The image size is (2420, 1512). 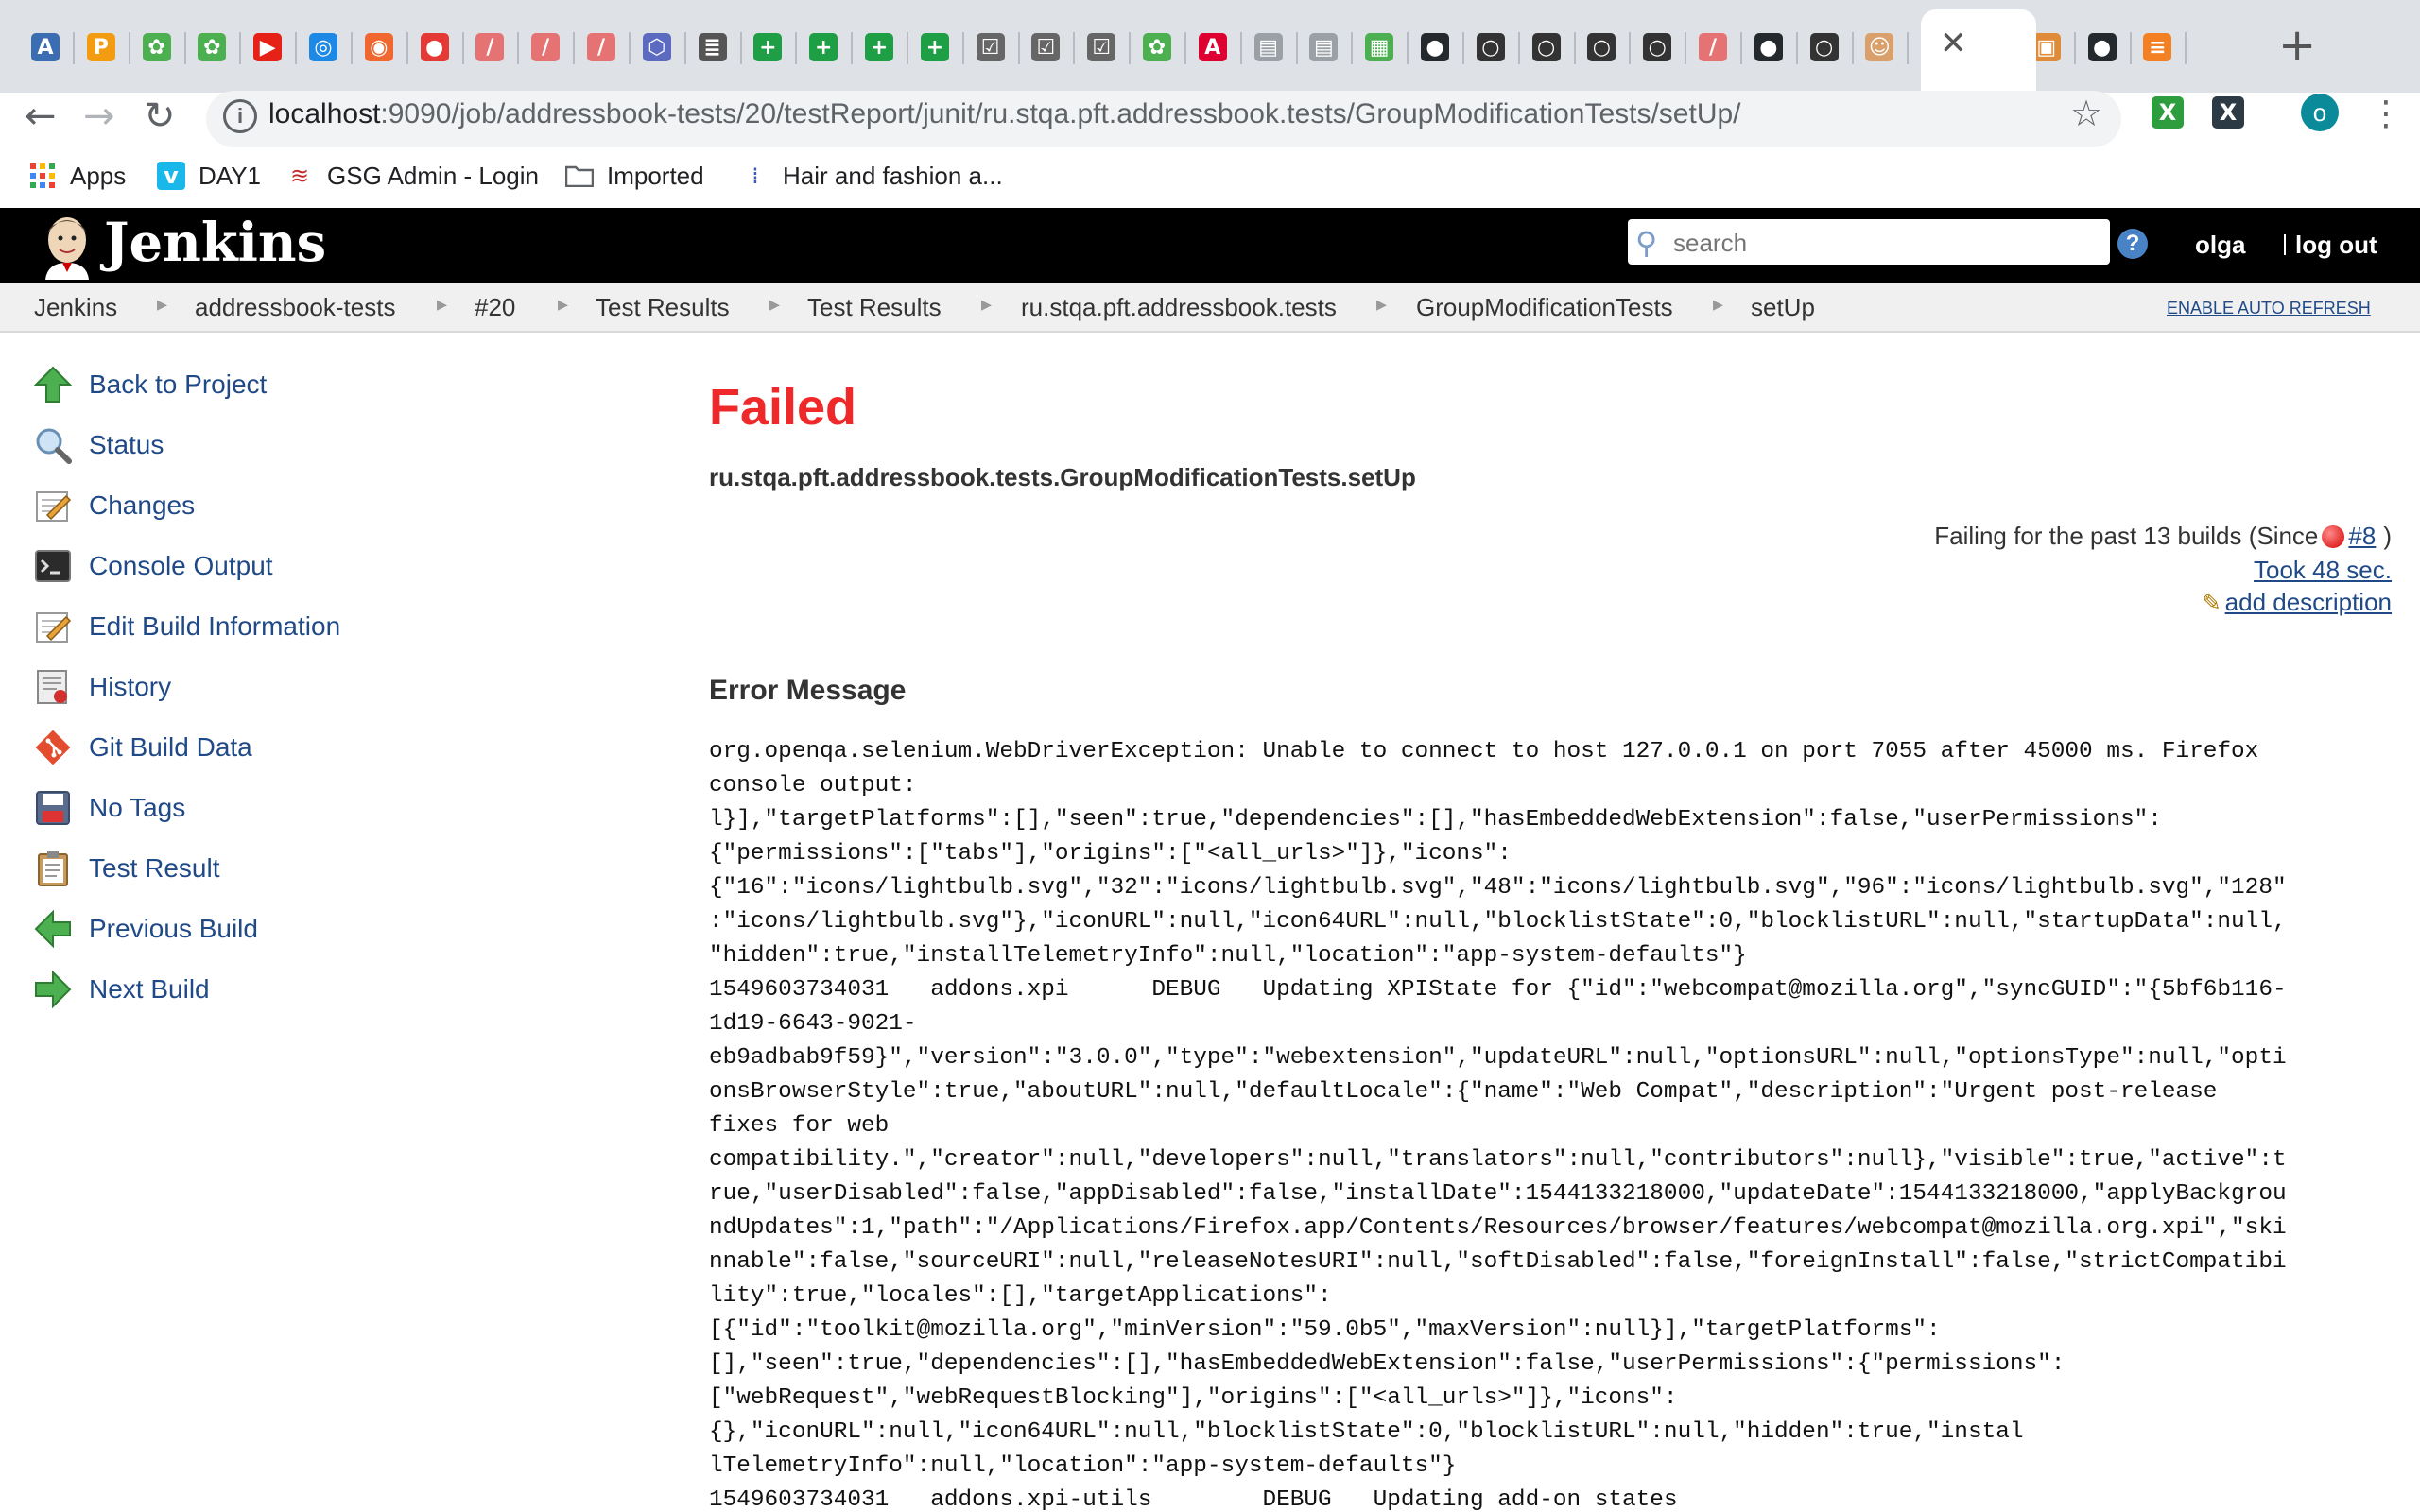 I want to click on breadcrumb-job: addressbook-tests, so click(x=295, y=307).